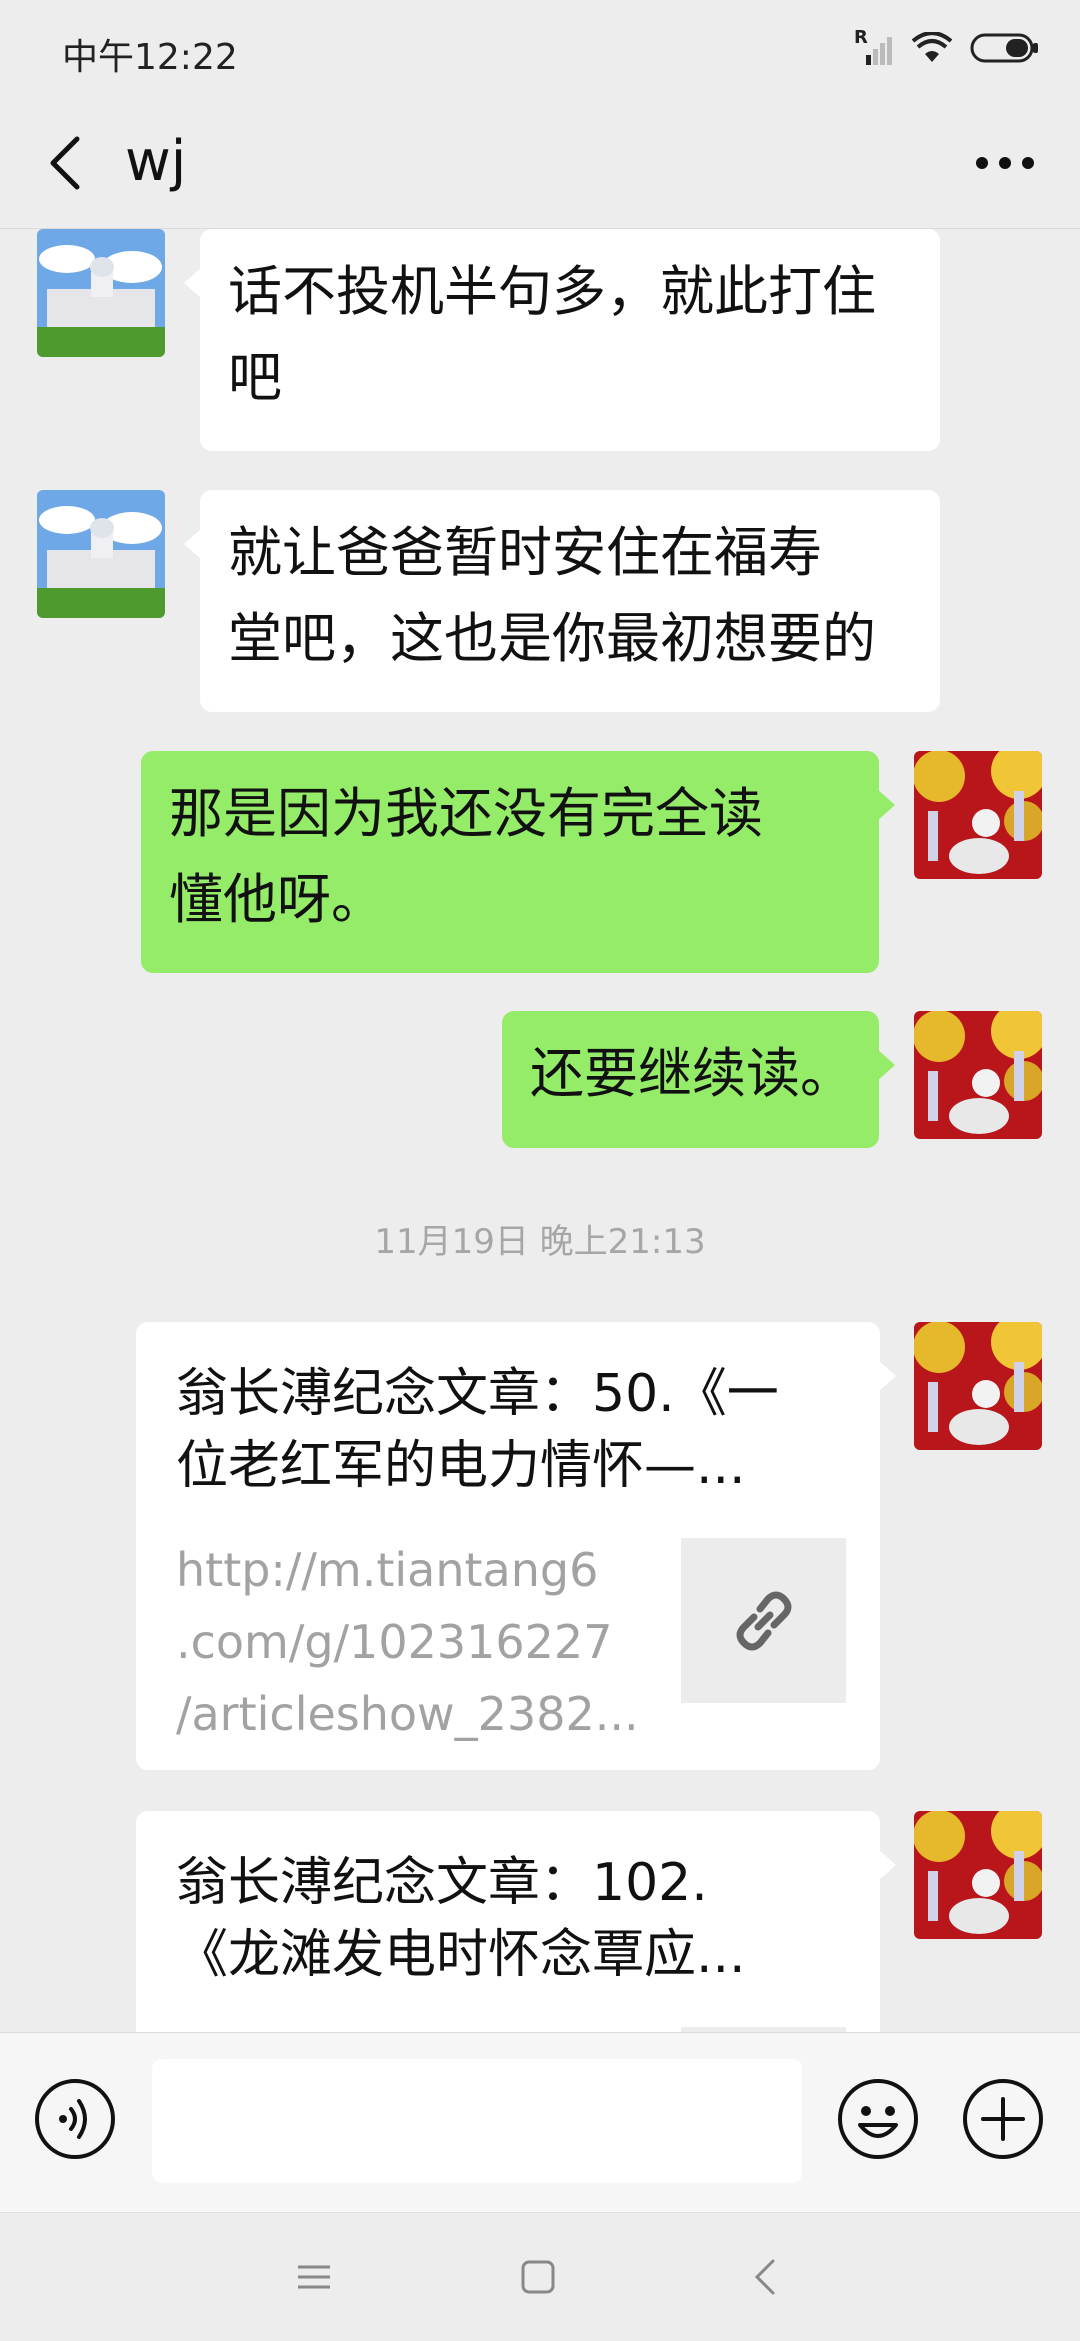 The height and width of the screenshot is (2341, 1080). I want to click on message-bubble: 就让爸爸暂时安住在福寿 堂吧，这也是你最初想要的, so click(562, 601).